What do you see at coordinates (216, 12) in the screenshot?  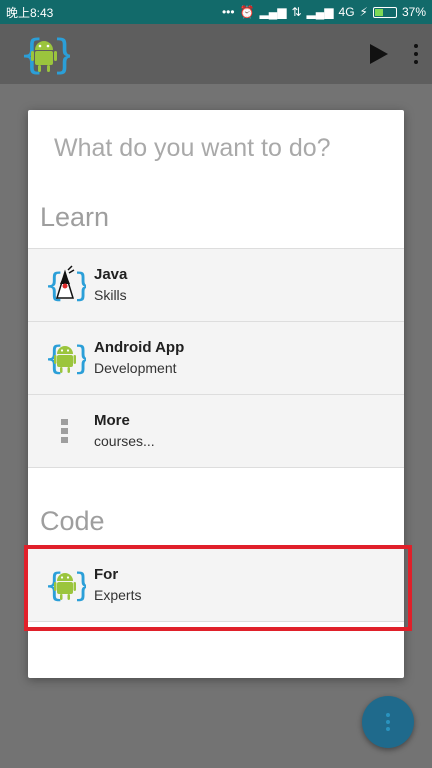 I see `status-bar: 晚上8:43 ••• ⏰ ▂▄▆ ⇅ ▂▄▆ 4G ⚡ 37%` at bounding box center [216, 12].